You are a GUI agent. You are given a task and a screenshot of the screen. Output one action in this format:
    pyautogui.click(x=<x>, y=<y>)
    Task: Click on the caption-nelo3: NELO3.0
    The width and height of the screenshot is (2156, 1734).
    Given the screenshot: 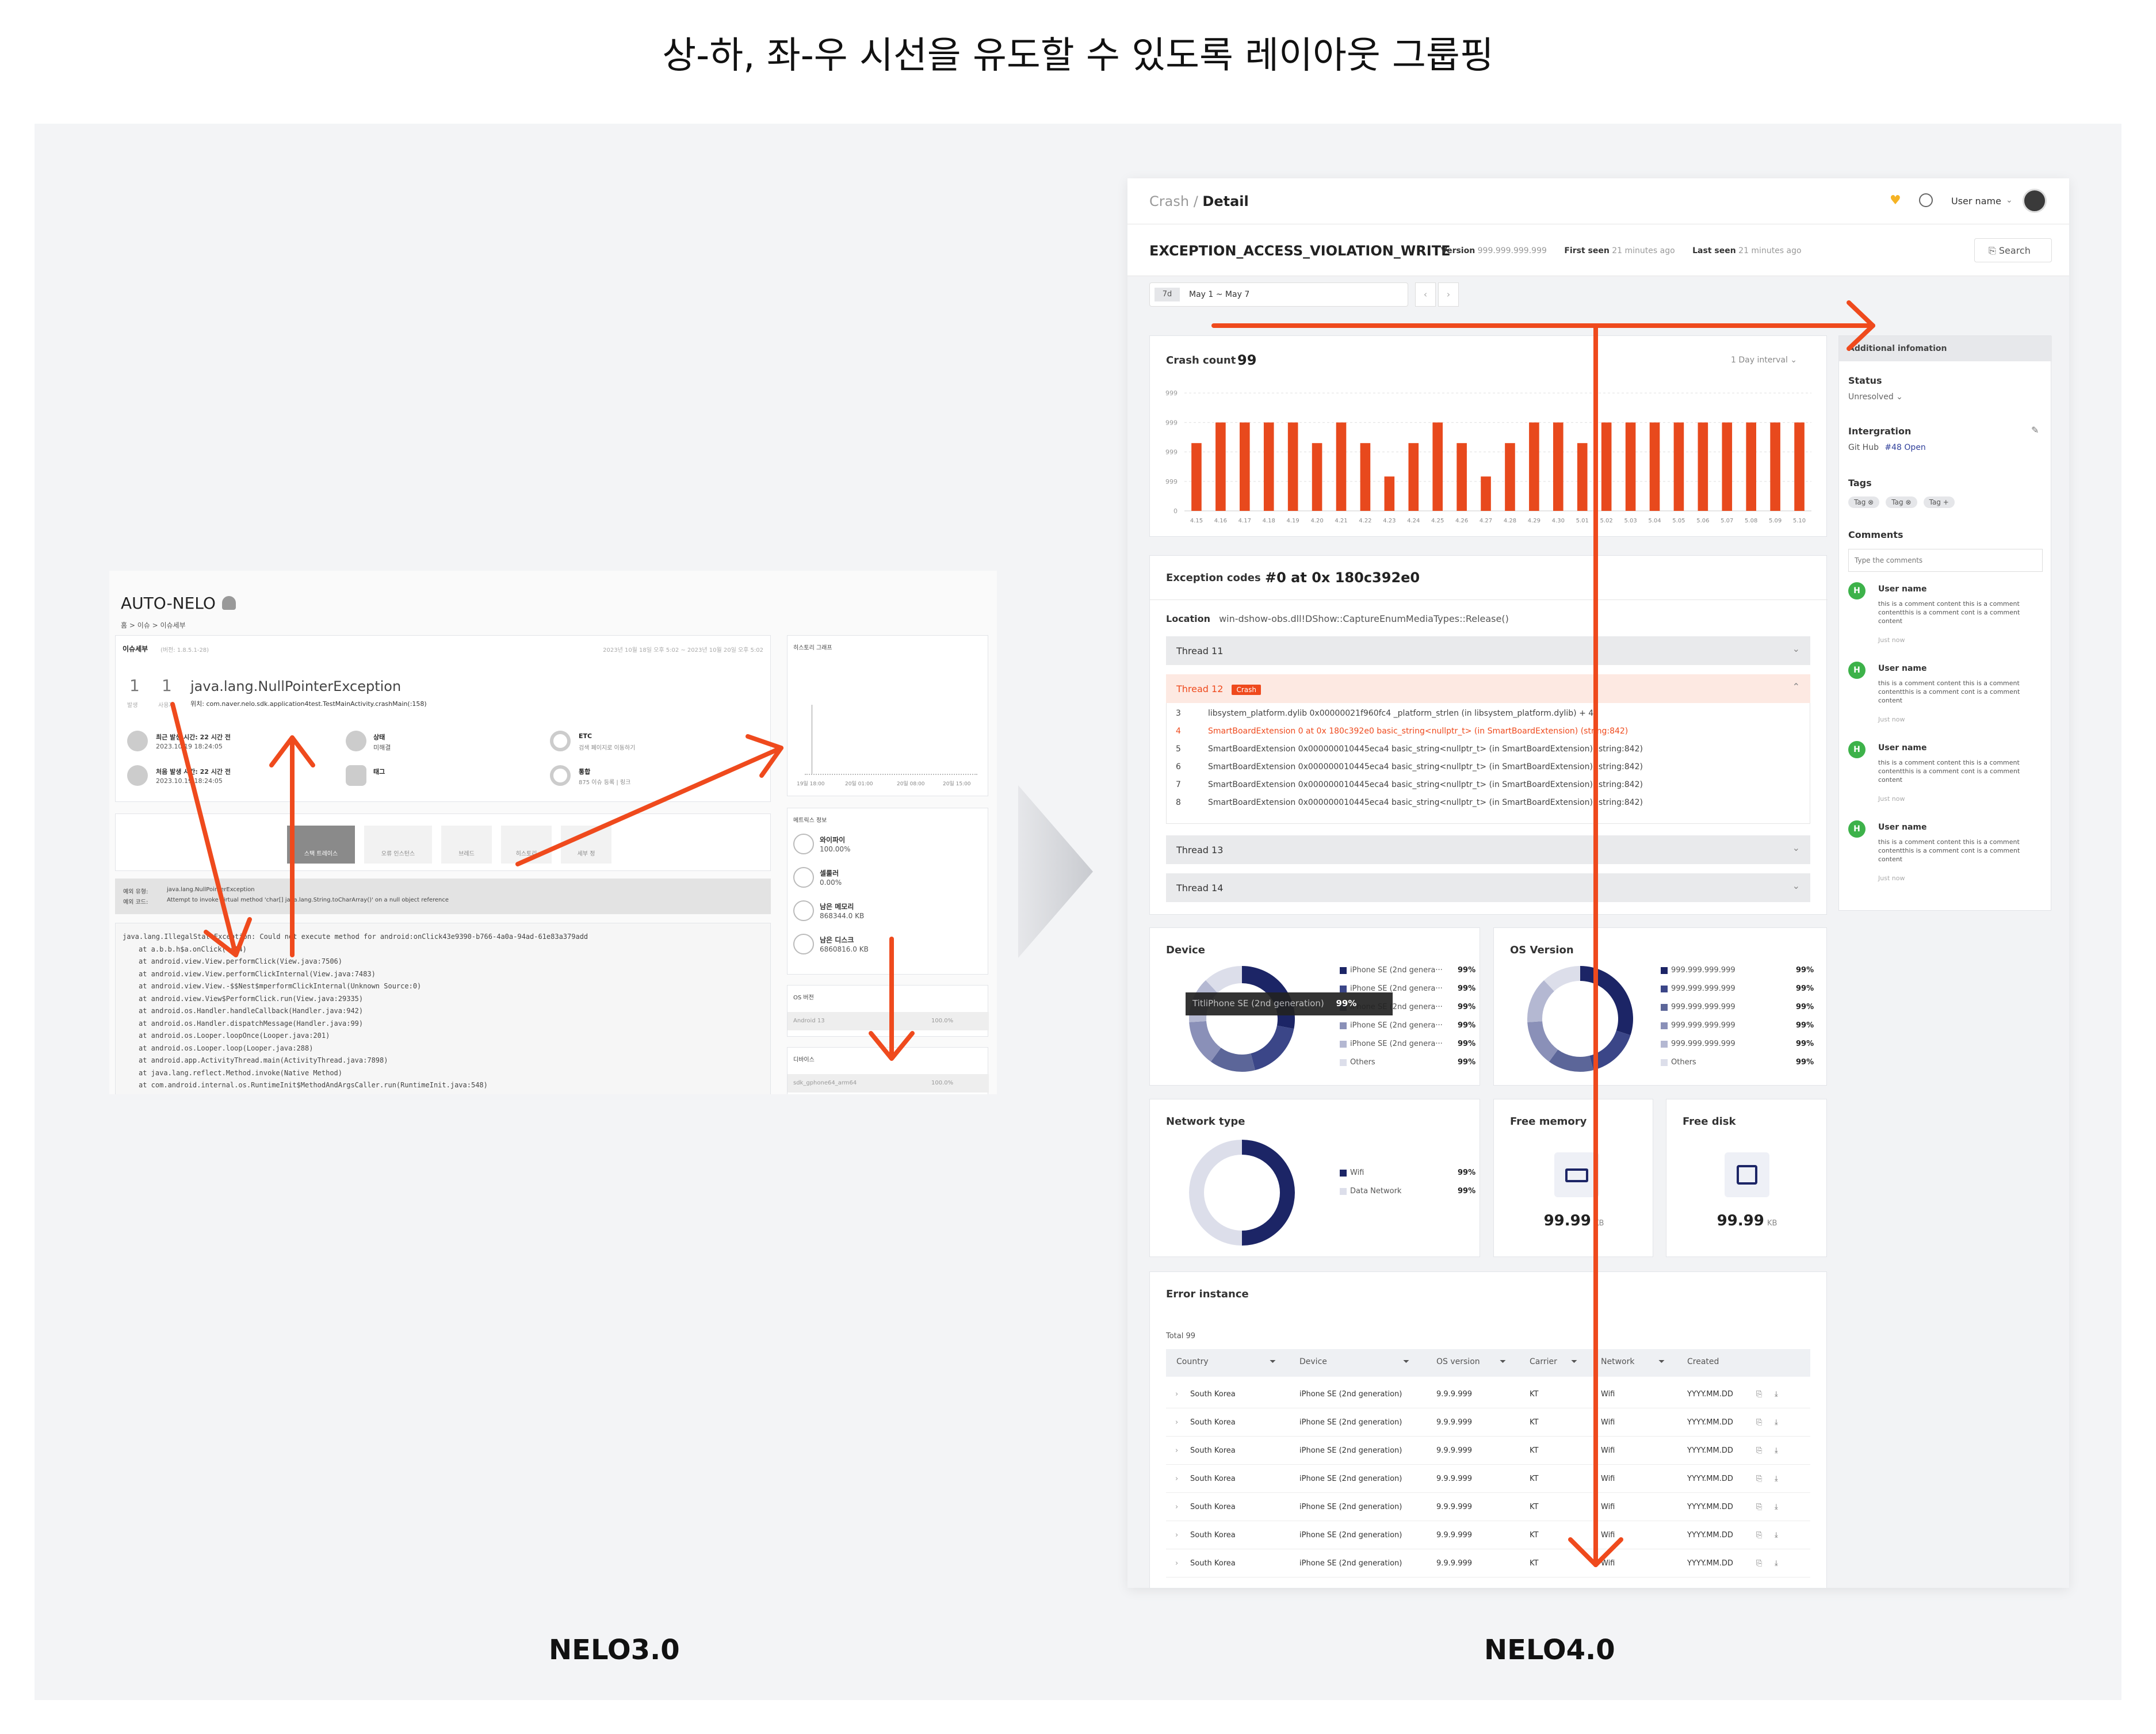 What is the action you would take?
    pyautogui.click(x=614, y=1650)
    